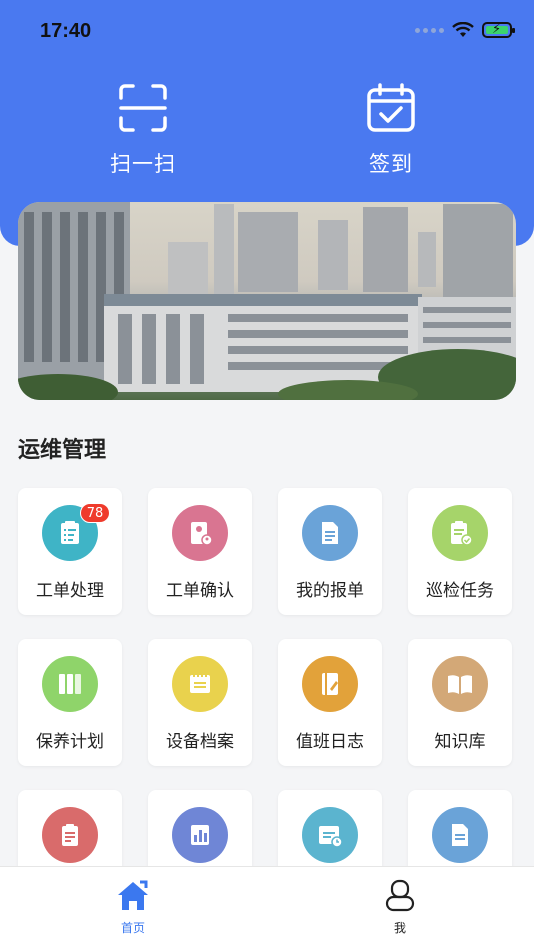  Describe the element at coordinates (62, 450) in the screenshot. I see `section-title: 运维管理` at that location.